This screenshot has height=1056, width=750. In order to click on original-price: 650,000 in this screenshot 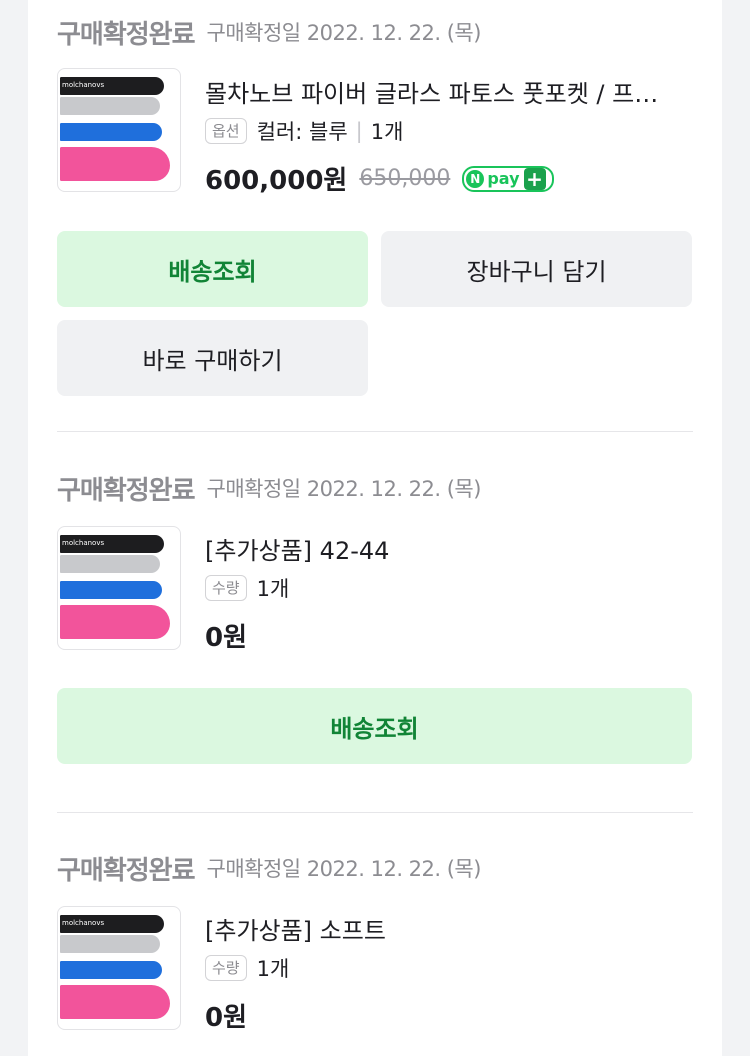, I will do `click(405, 178)`.